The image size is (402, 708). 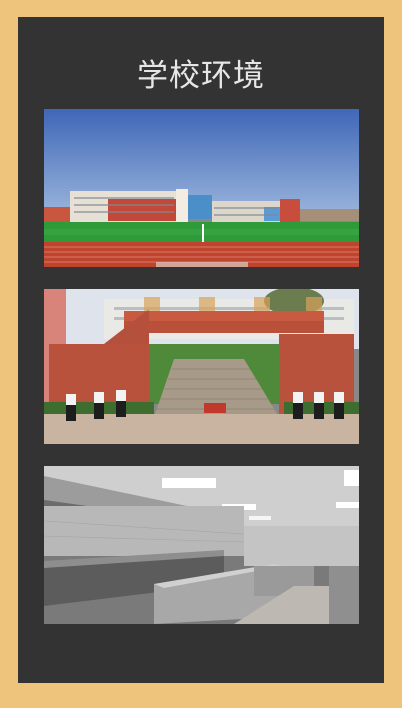 I want to click on page-title: 学校环境, so click(x=201, y=76).